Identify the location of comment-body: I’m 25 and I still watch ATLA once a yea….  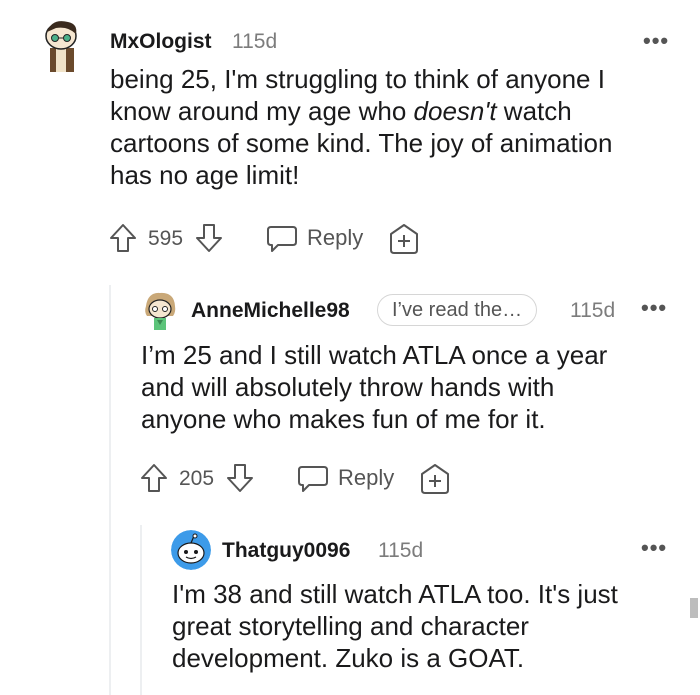
(374, 387).